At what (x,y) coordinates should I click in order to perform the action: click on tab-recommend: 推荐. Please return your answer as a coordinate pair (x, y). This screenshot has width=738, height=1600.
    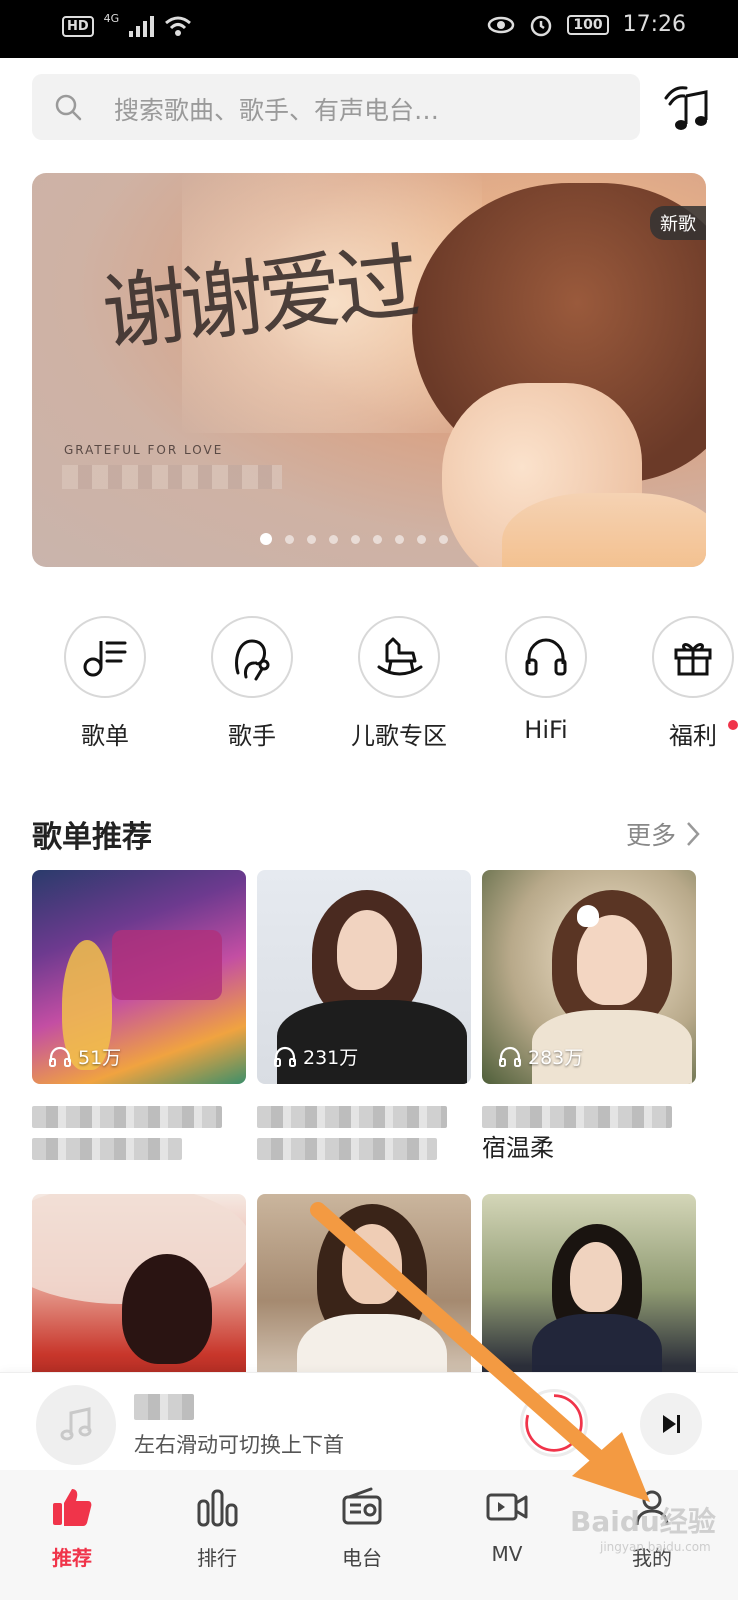
    Looking at the image, I should click on (72, 1527).